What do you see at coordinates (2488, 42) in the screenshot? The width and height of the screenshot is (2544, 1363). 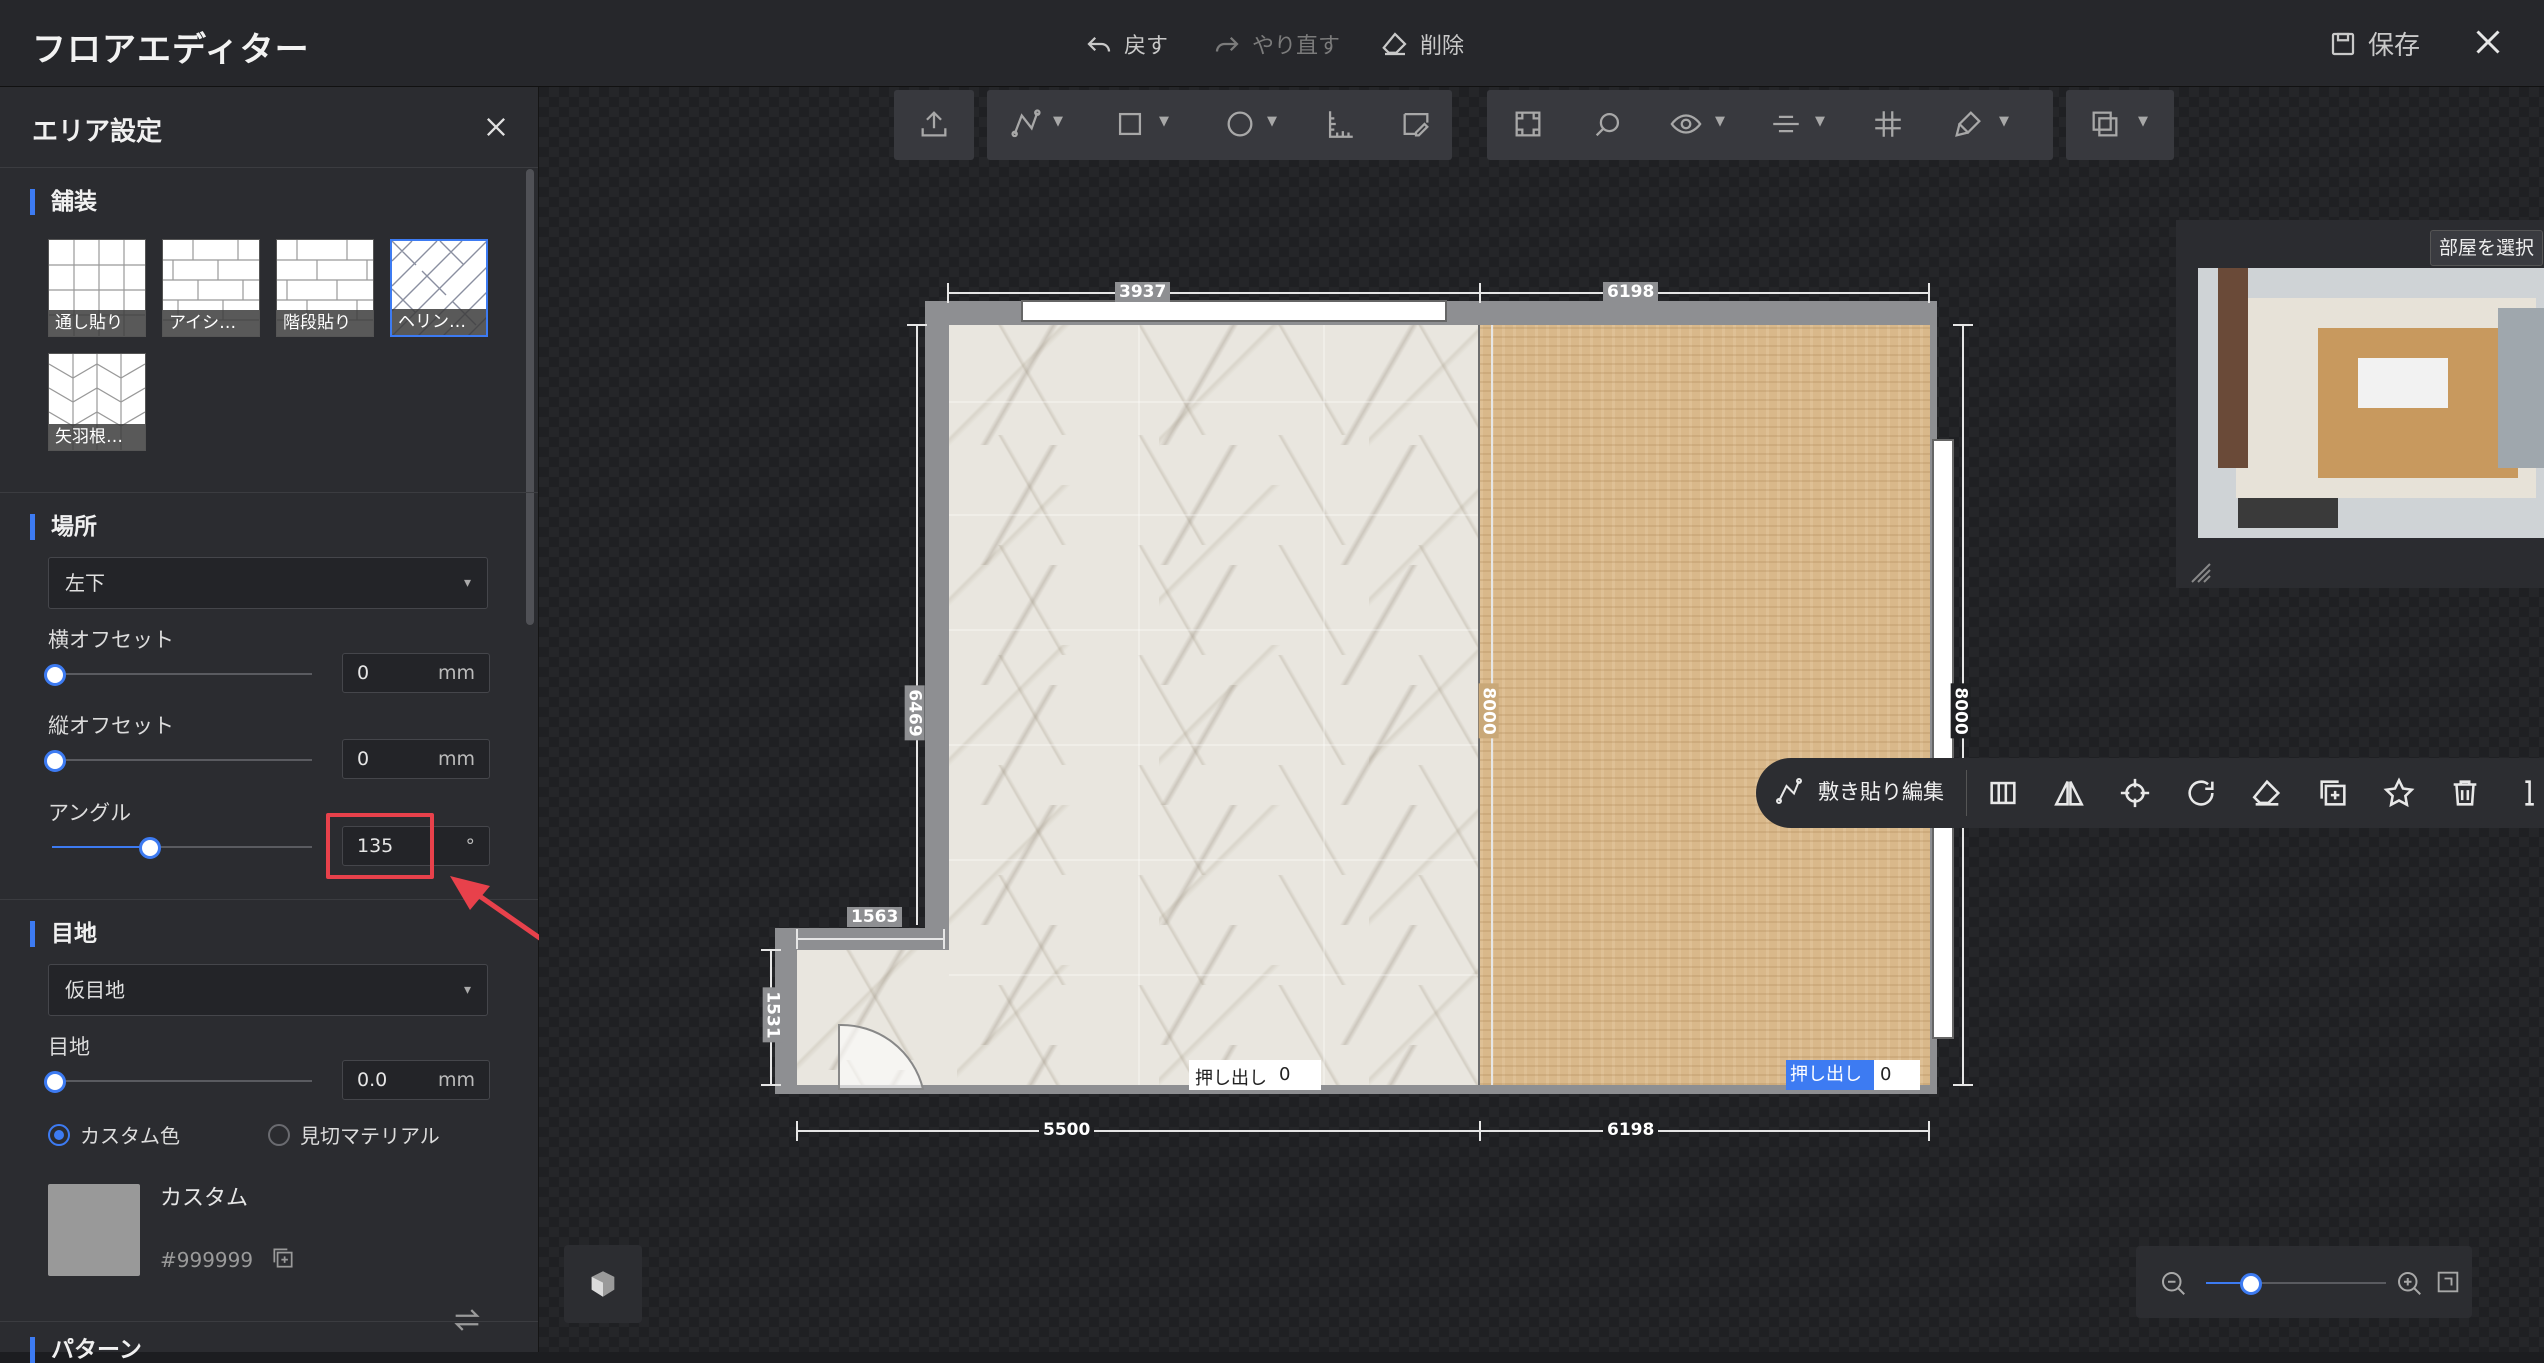 I see `close-editor-button` at bounding box center [2488, 42].